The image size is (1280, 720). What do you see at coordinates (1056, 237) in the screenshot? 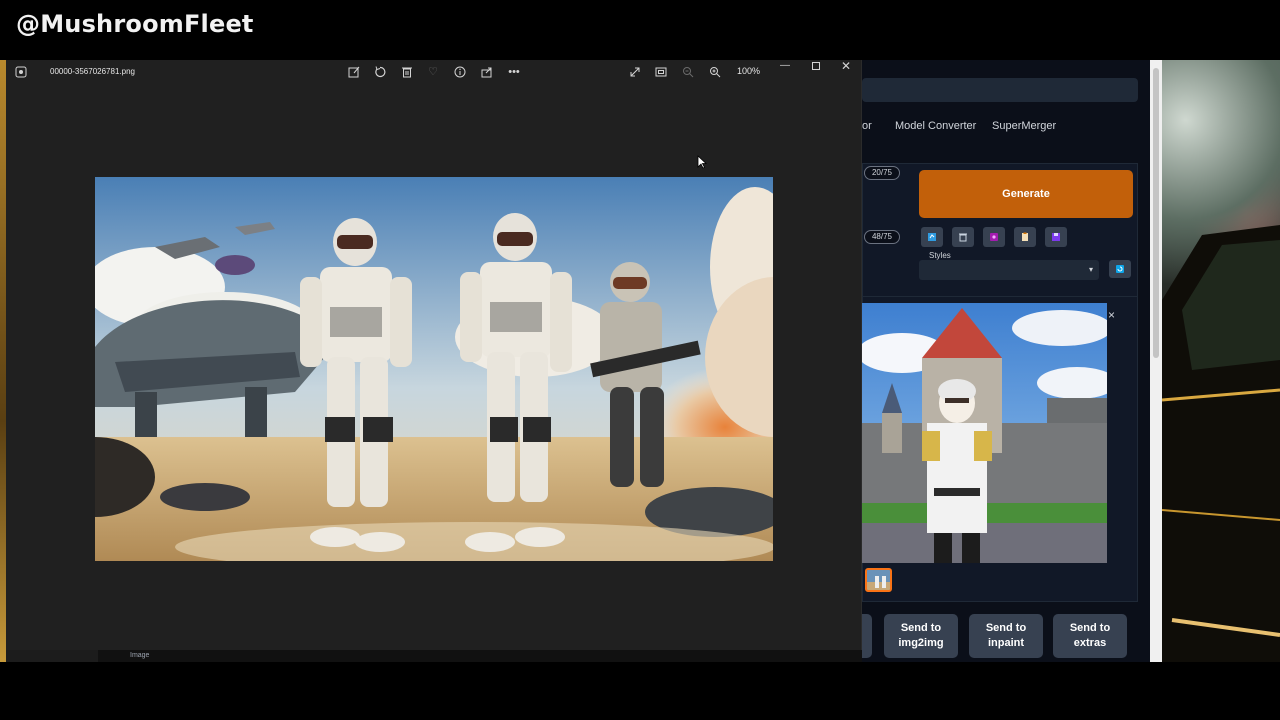
I see `save-style-icon` at bounding box center [1056, 237].